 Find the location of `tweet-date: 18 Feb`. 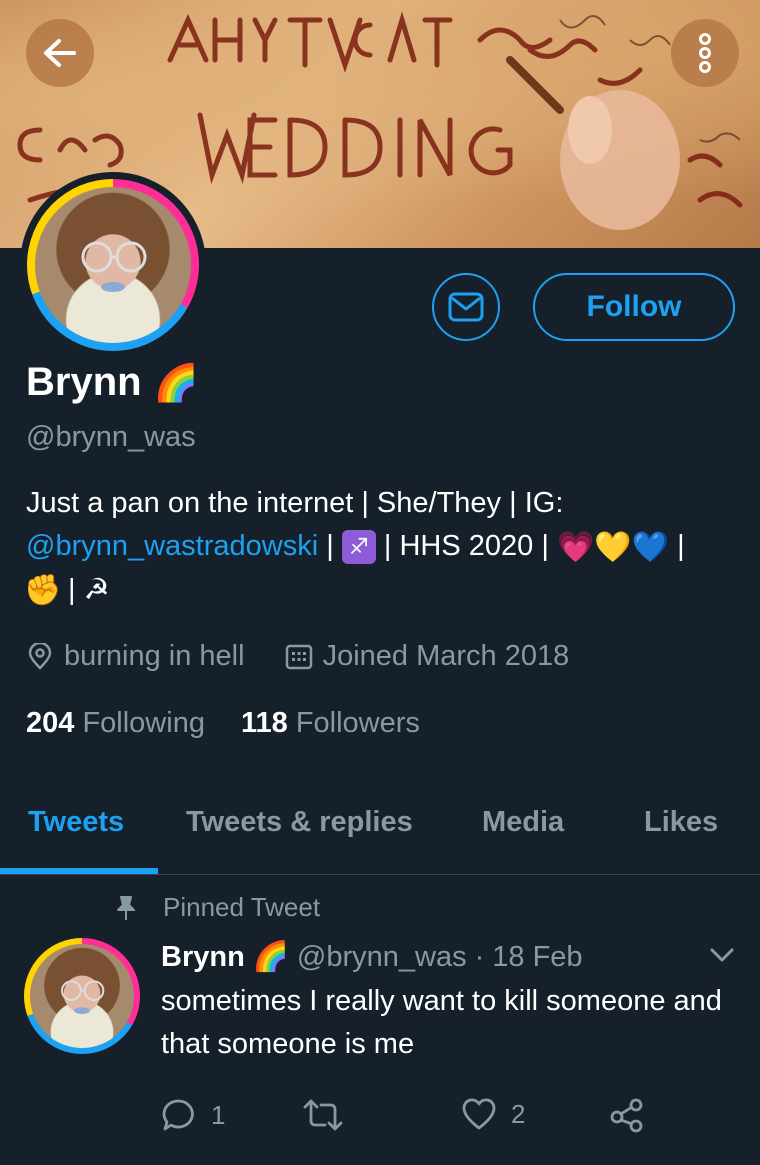

tweet-date: 18 Feb is located at coordinates (537, 956).